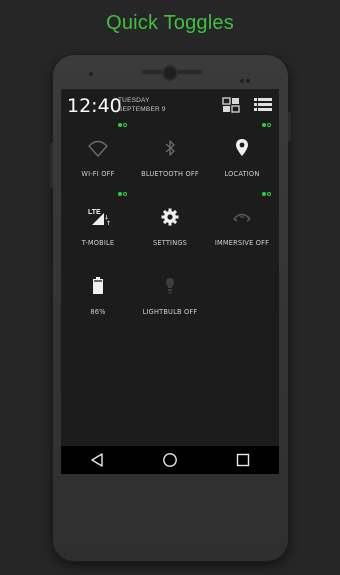 The height and width of the screenshot is (575, 340). Describe the element at coordinates (289, 127) in the screenshot. I see `power-button` at that location.